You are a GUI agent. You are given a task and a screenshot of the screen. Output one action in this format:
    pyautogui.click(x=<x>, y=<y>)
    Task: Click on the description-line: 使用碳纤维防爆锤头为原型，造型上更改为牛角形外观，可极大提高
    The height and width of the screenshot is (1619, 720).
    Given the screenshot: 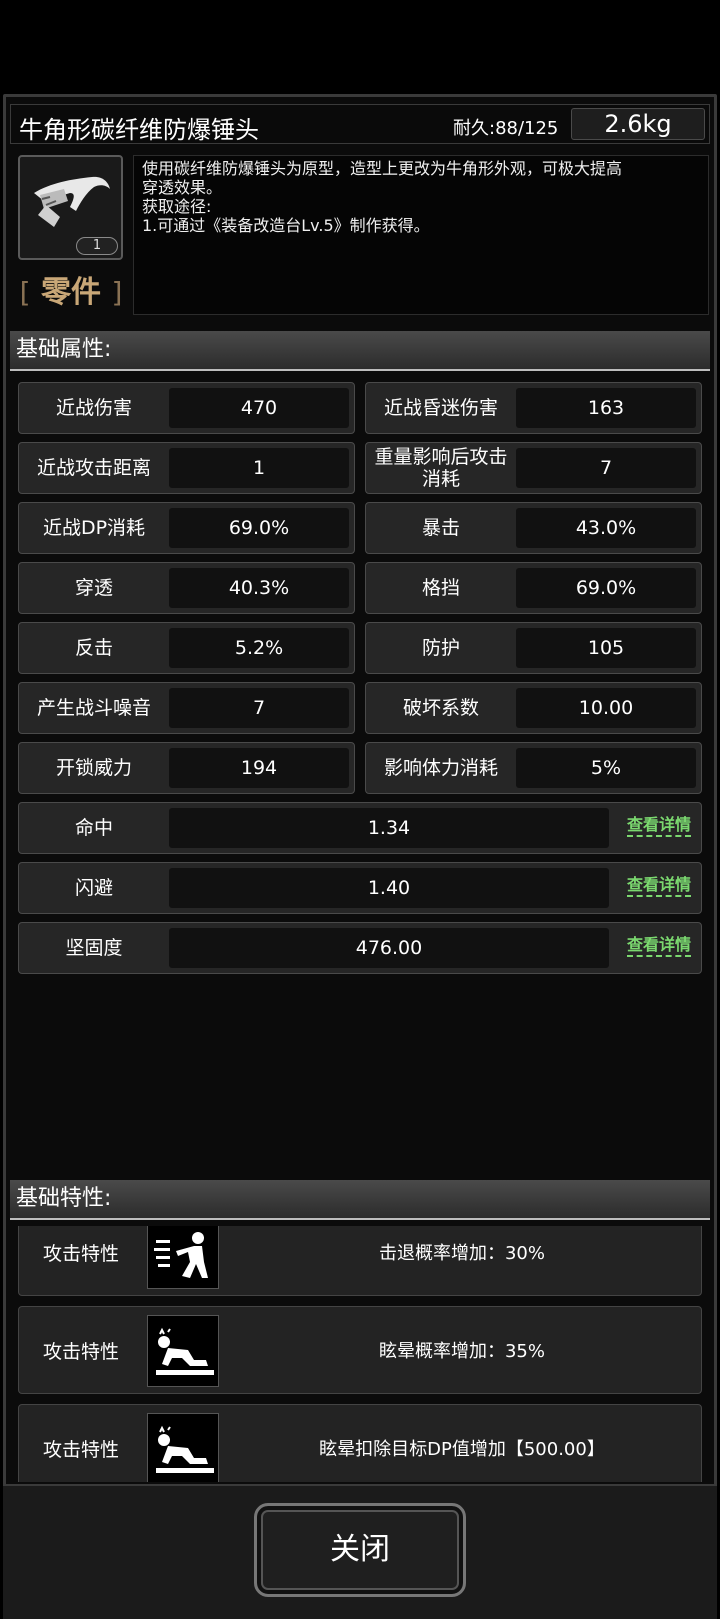 What is the action you would take?
    pyautogui.click(x=382, y=168)
    